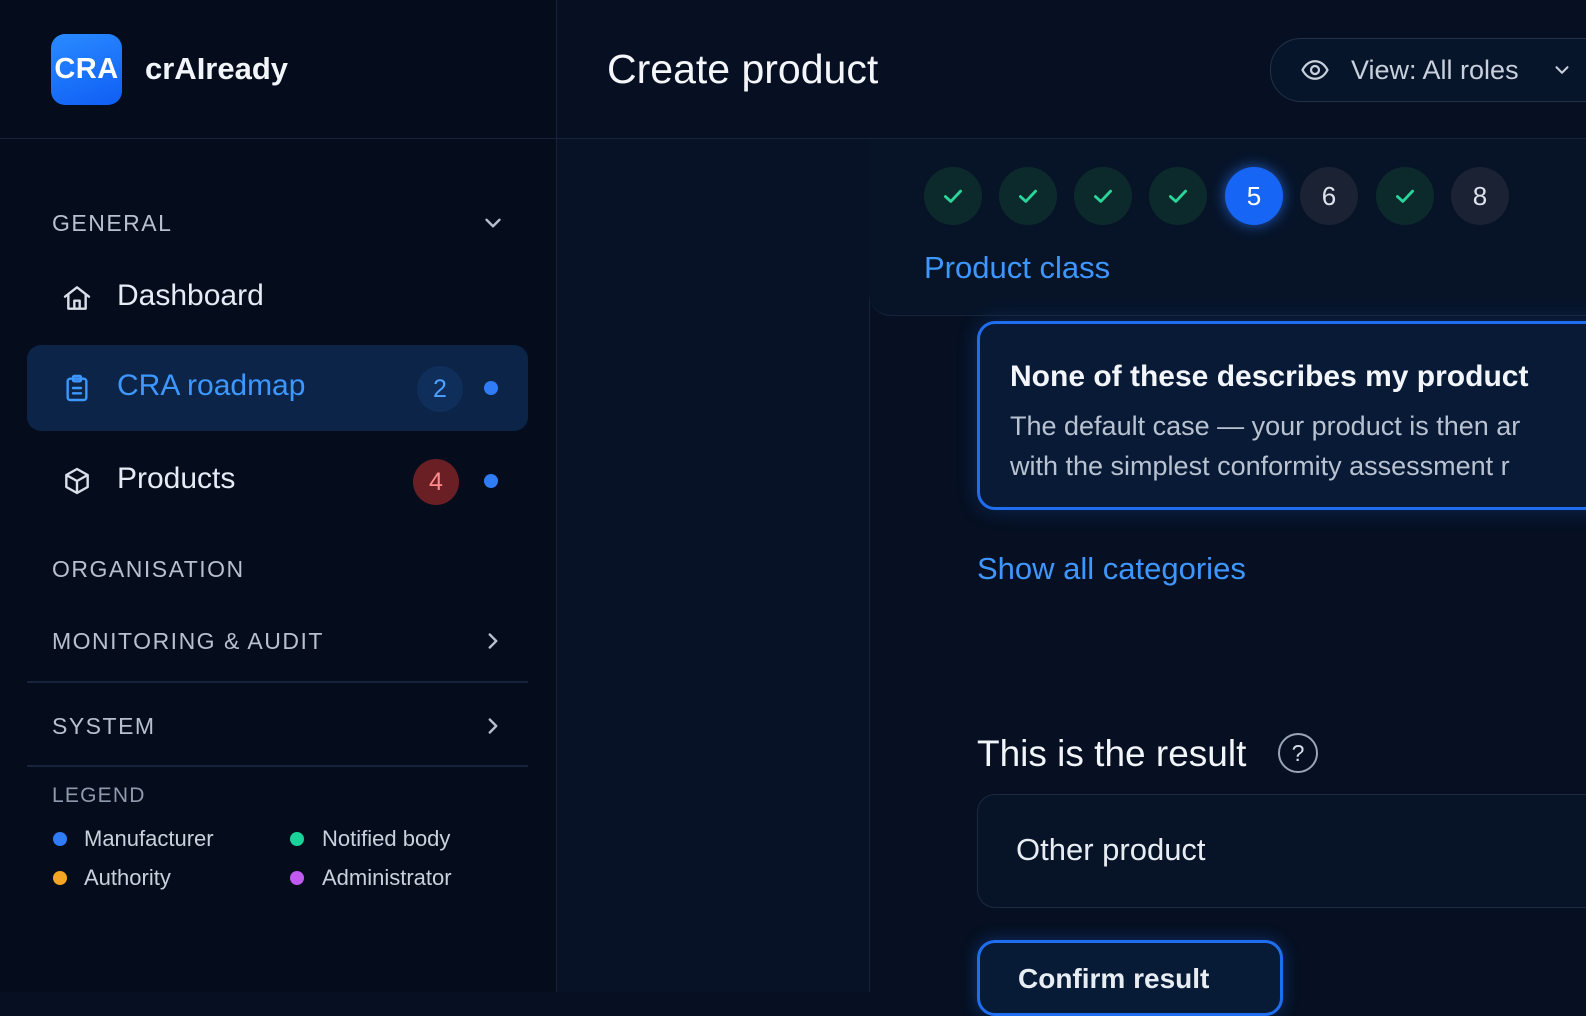  Describe the element at coordinates (1329, 196) in the screenshot. I see `step-6-pending: 6` at that location.